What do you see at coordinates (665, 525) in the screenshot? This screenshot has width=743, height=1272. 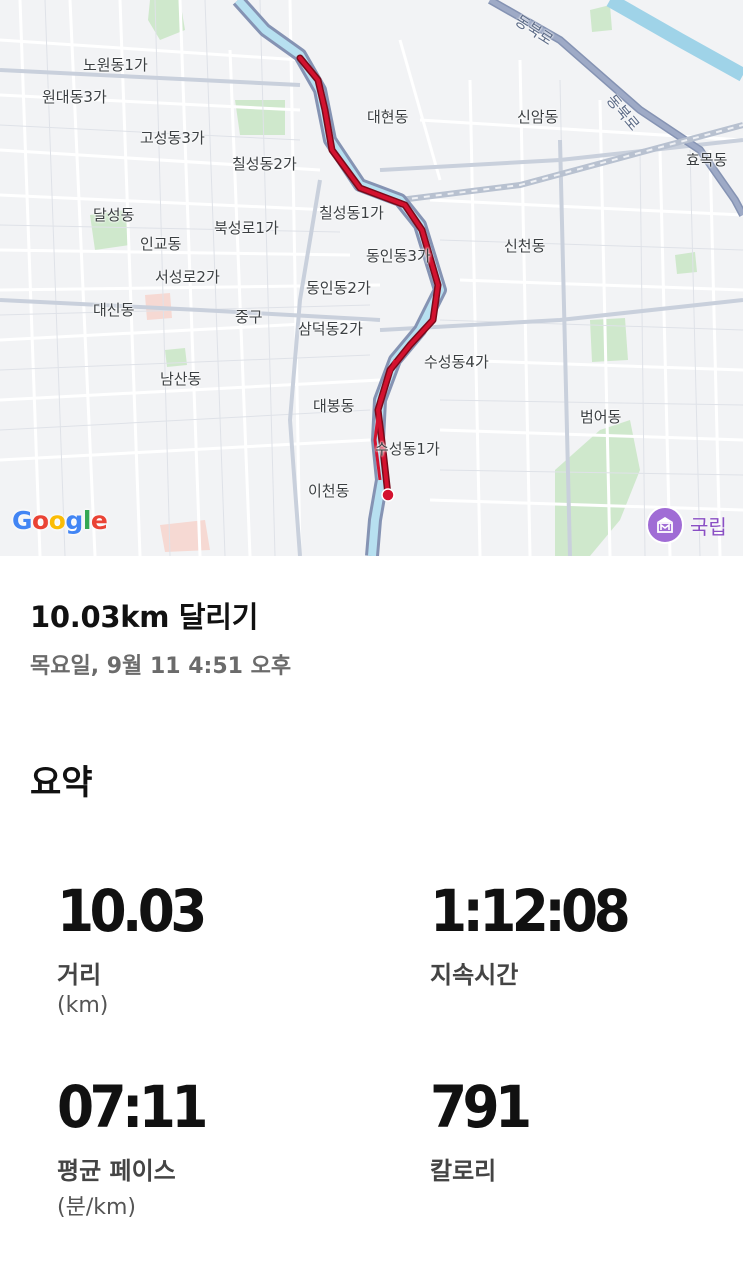 I see `museum-icon` at bounding box center [665, 525].